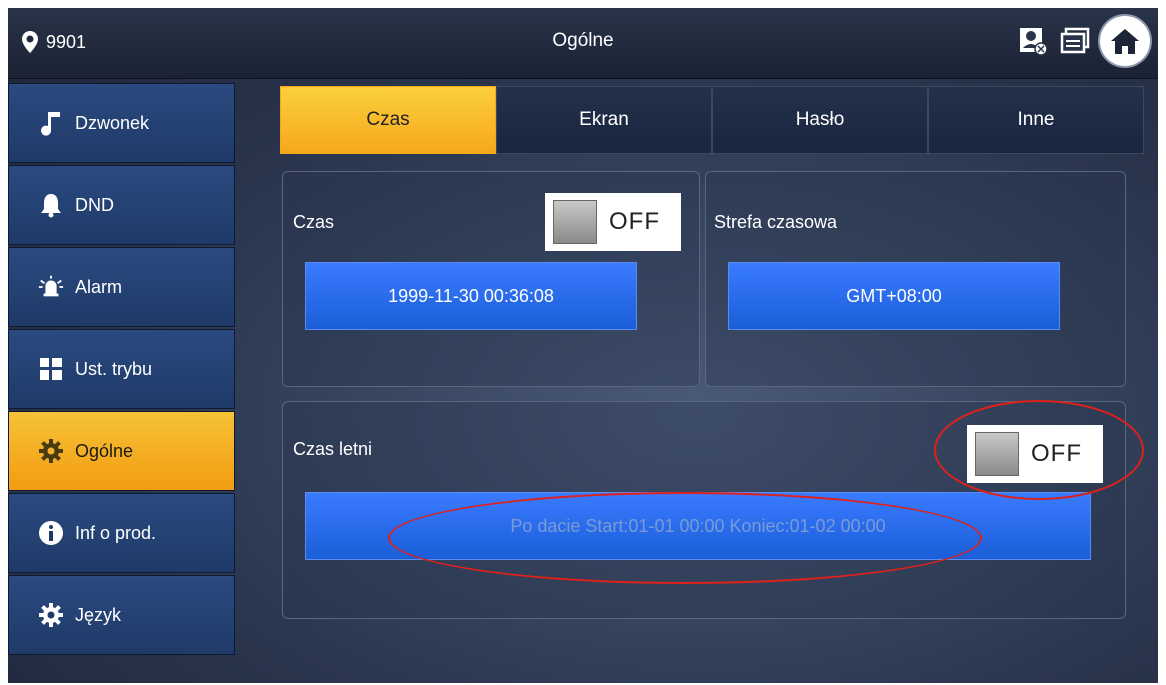  What do you see at coordinates (51, 287) in the screenshot?
I see `alarm-icon` at bounding box center [51, 287].